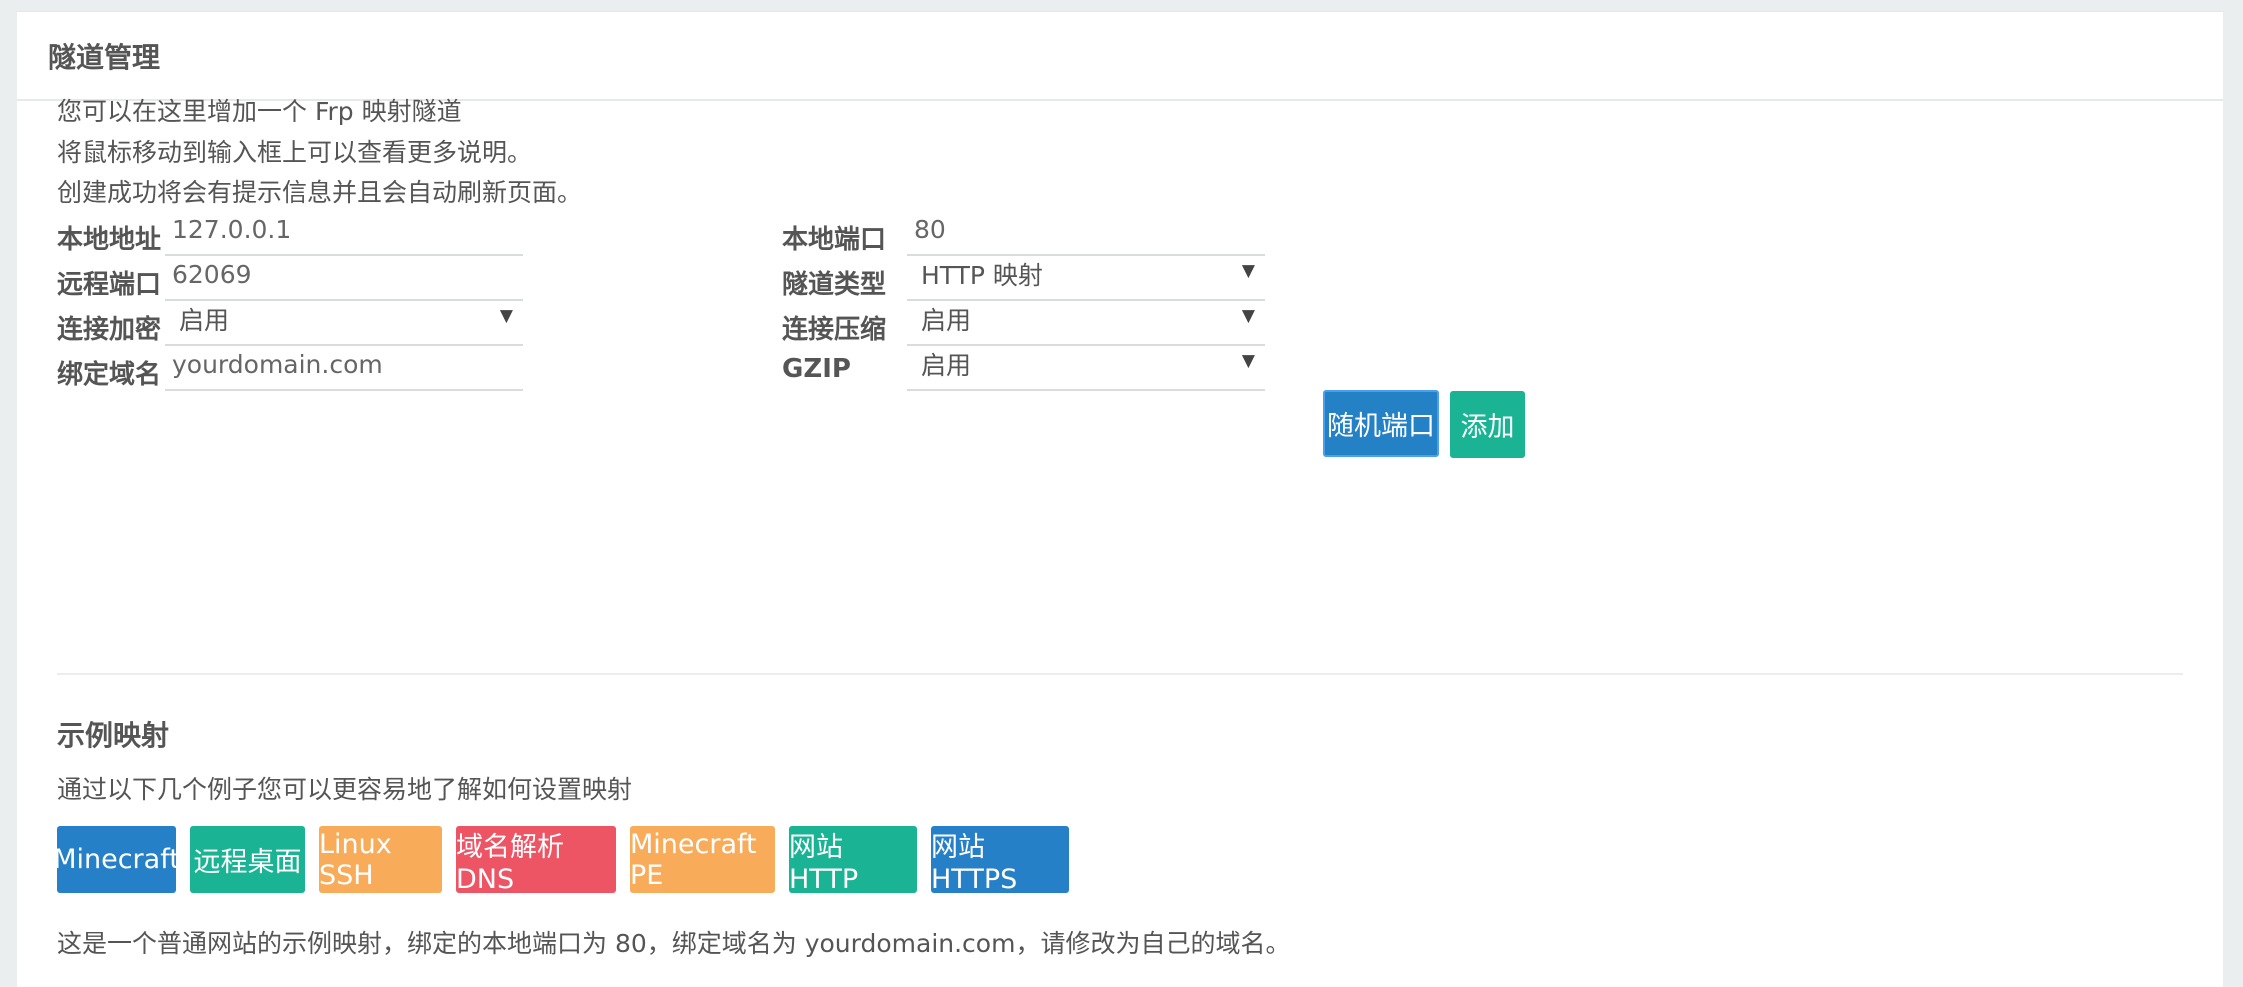 The image size is (2243, 987). Describe the element at coordinates (113, 735) in the screenshot. I see `examples-title: 示例映射` at that location.